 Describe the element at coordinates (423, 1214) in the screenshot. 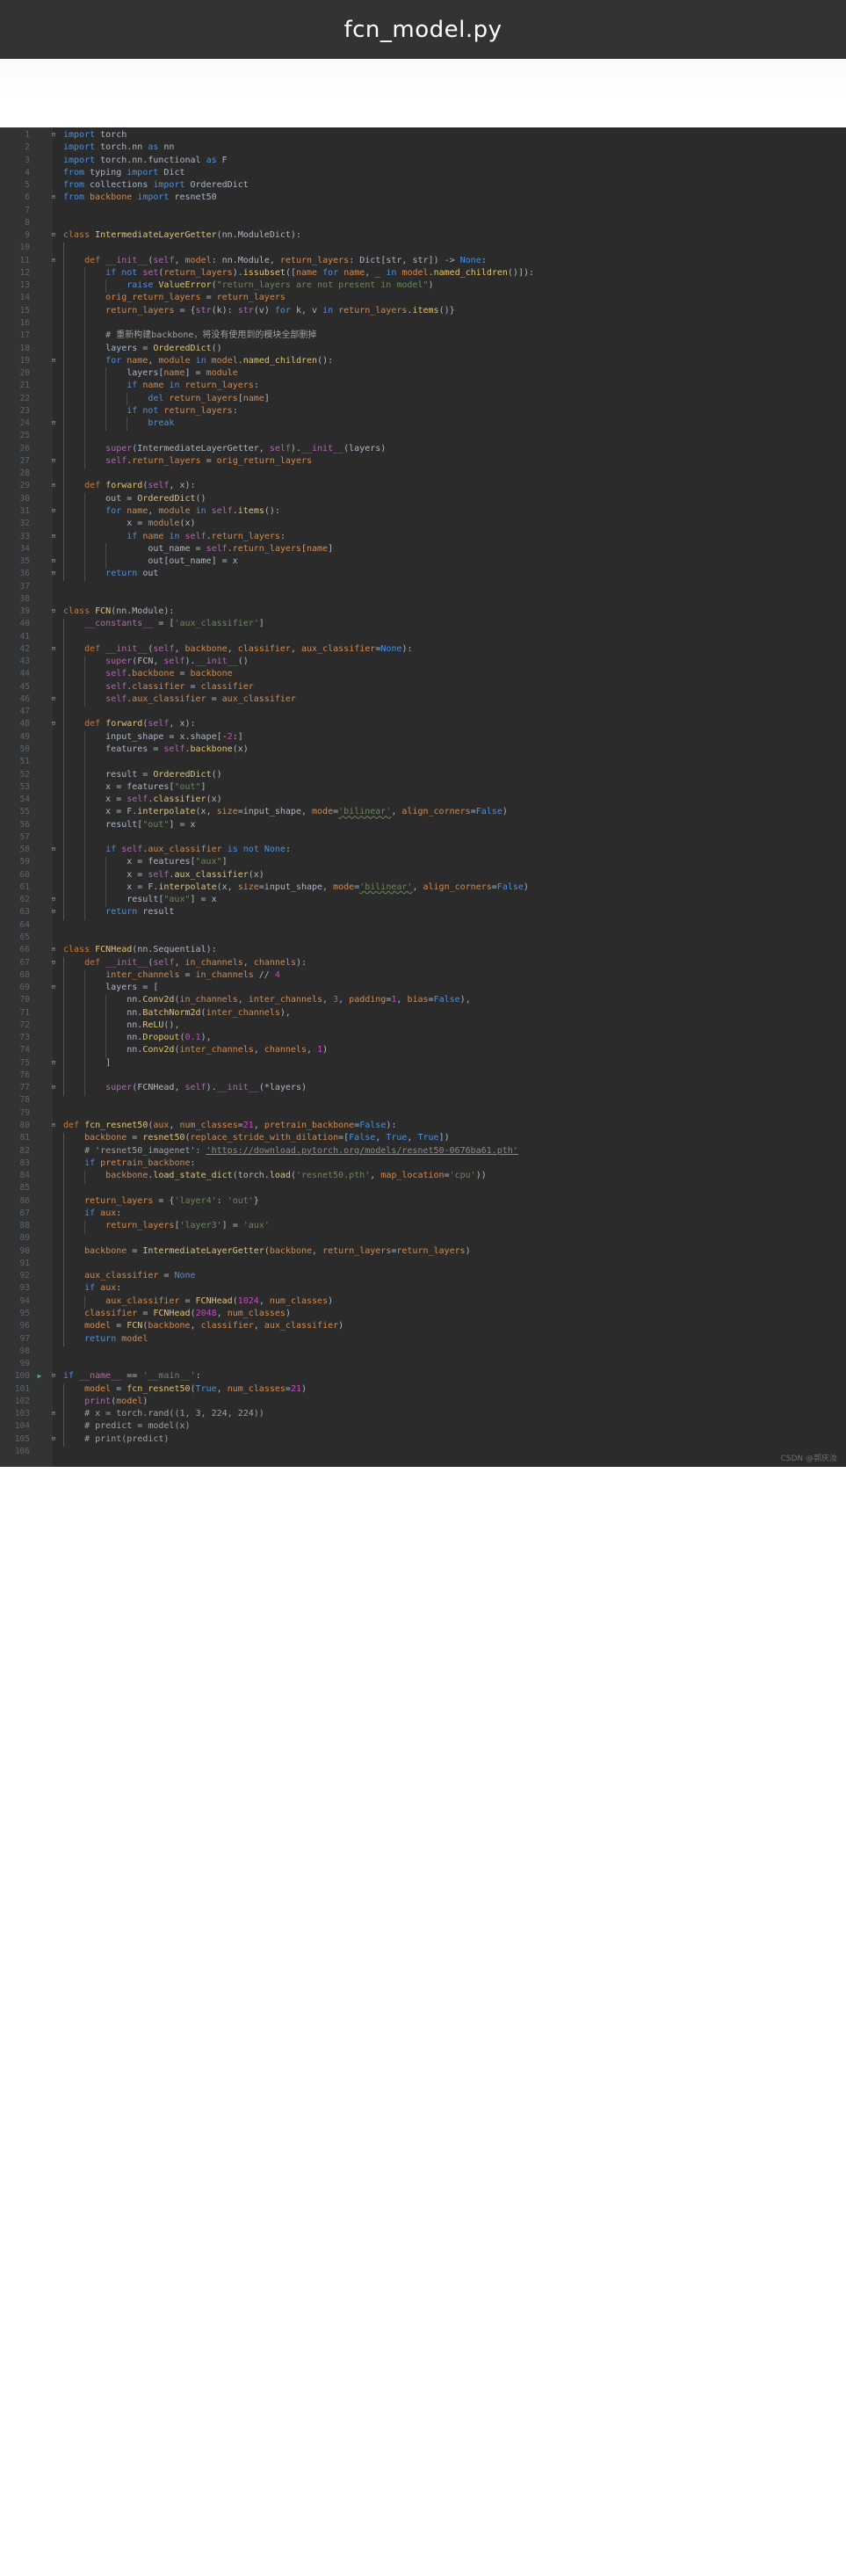

I see `code-line: 87 if aux:` at that location.